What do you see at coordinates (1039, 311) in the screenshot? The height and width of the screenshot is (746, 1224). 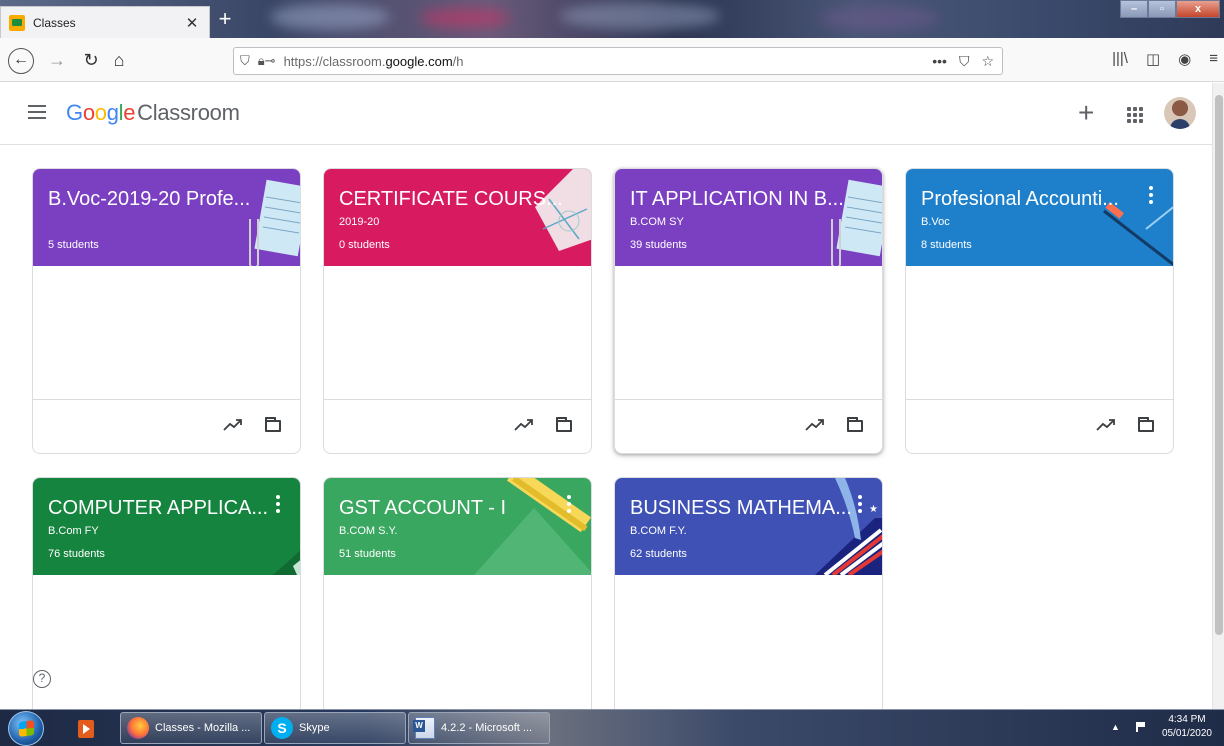 I see `class-card: Profesional Accounti... B.Voc 8 students` at bounding box center [1039, 311].